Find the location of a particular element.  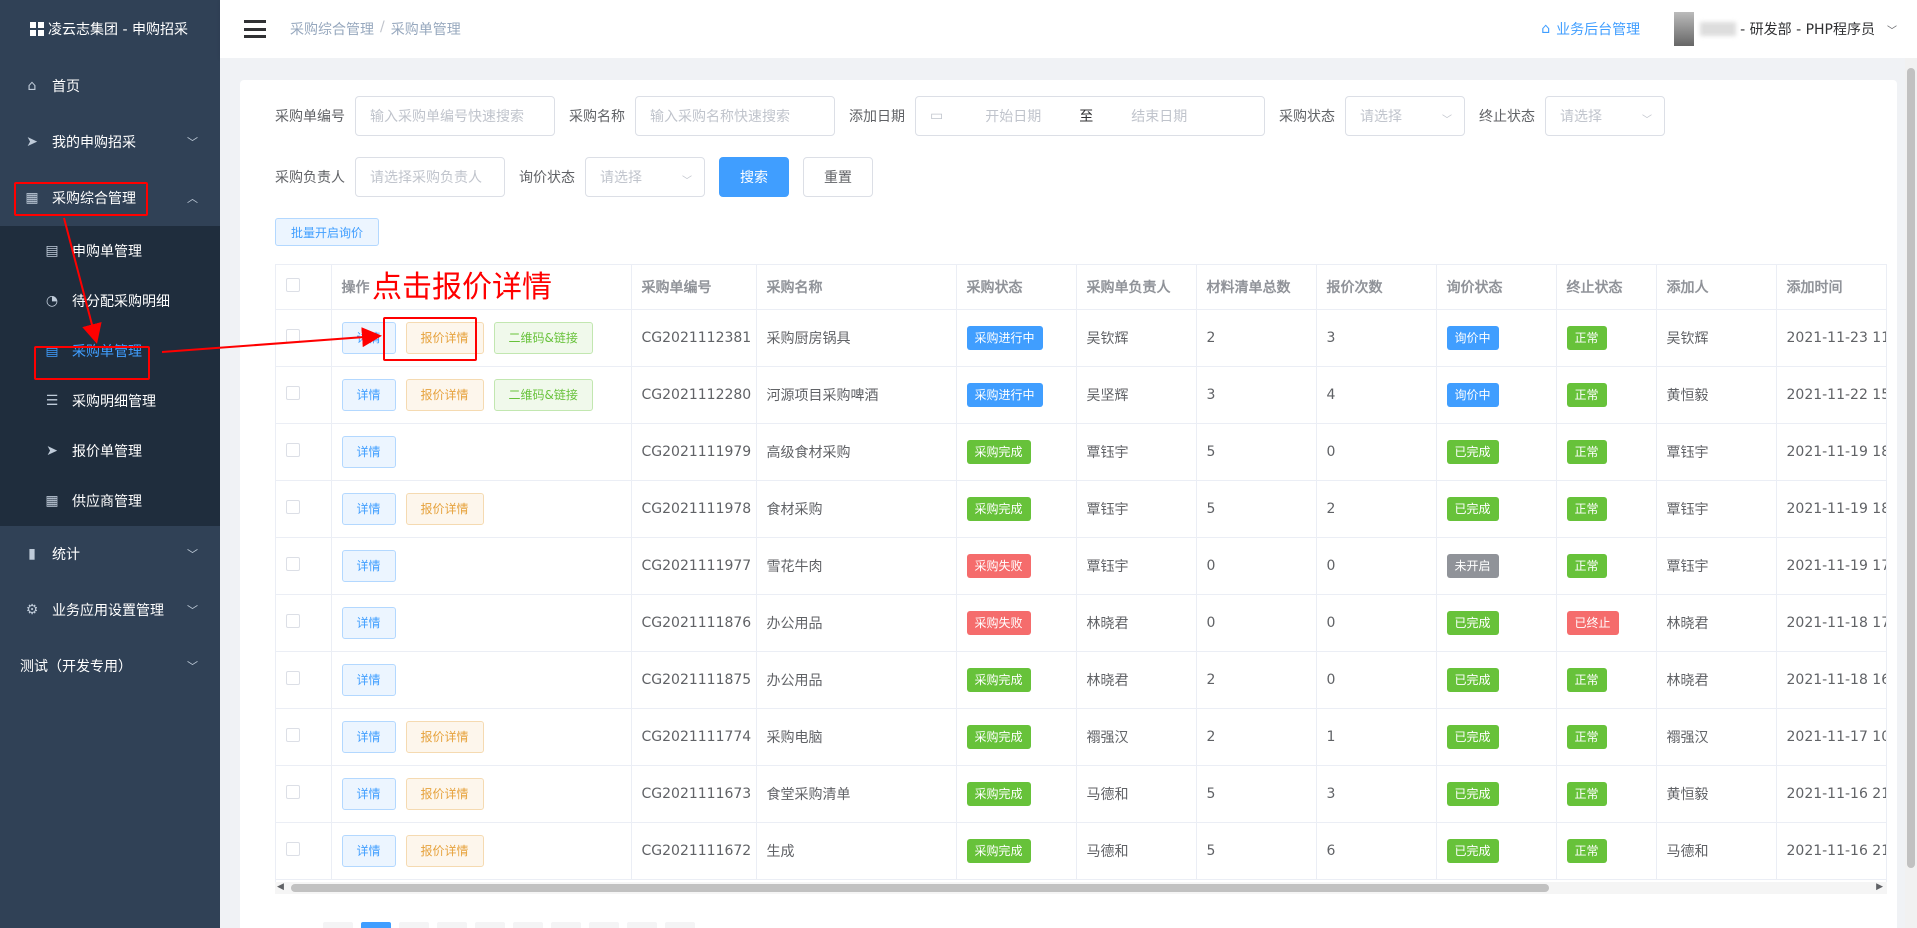

date-label: 添加日期 is located at coordinates (877, 117).